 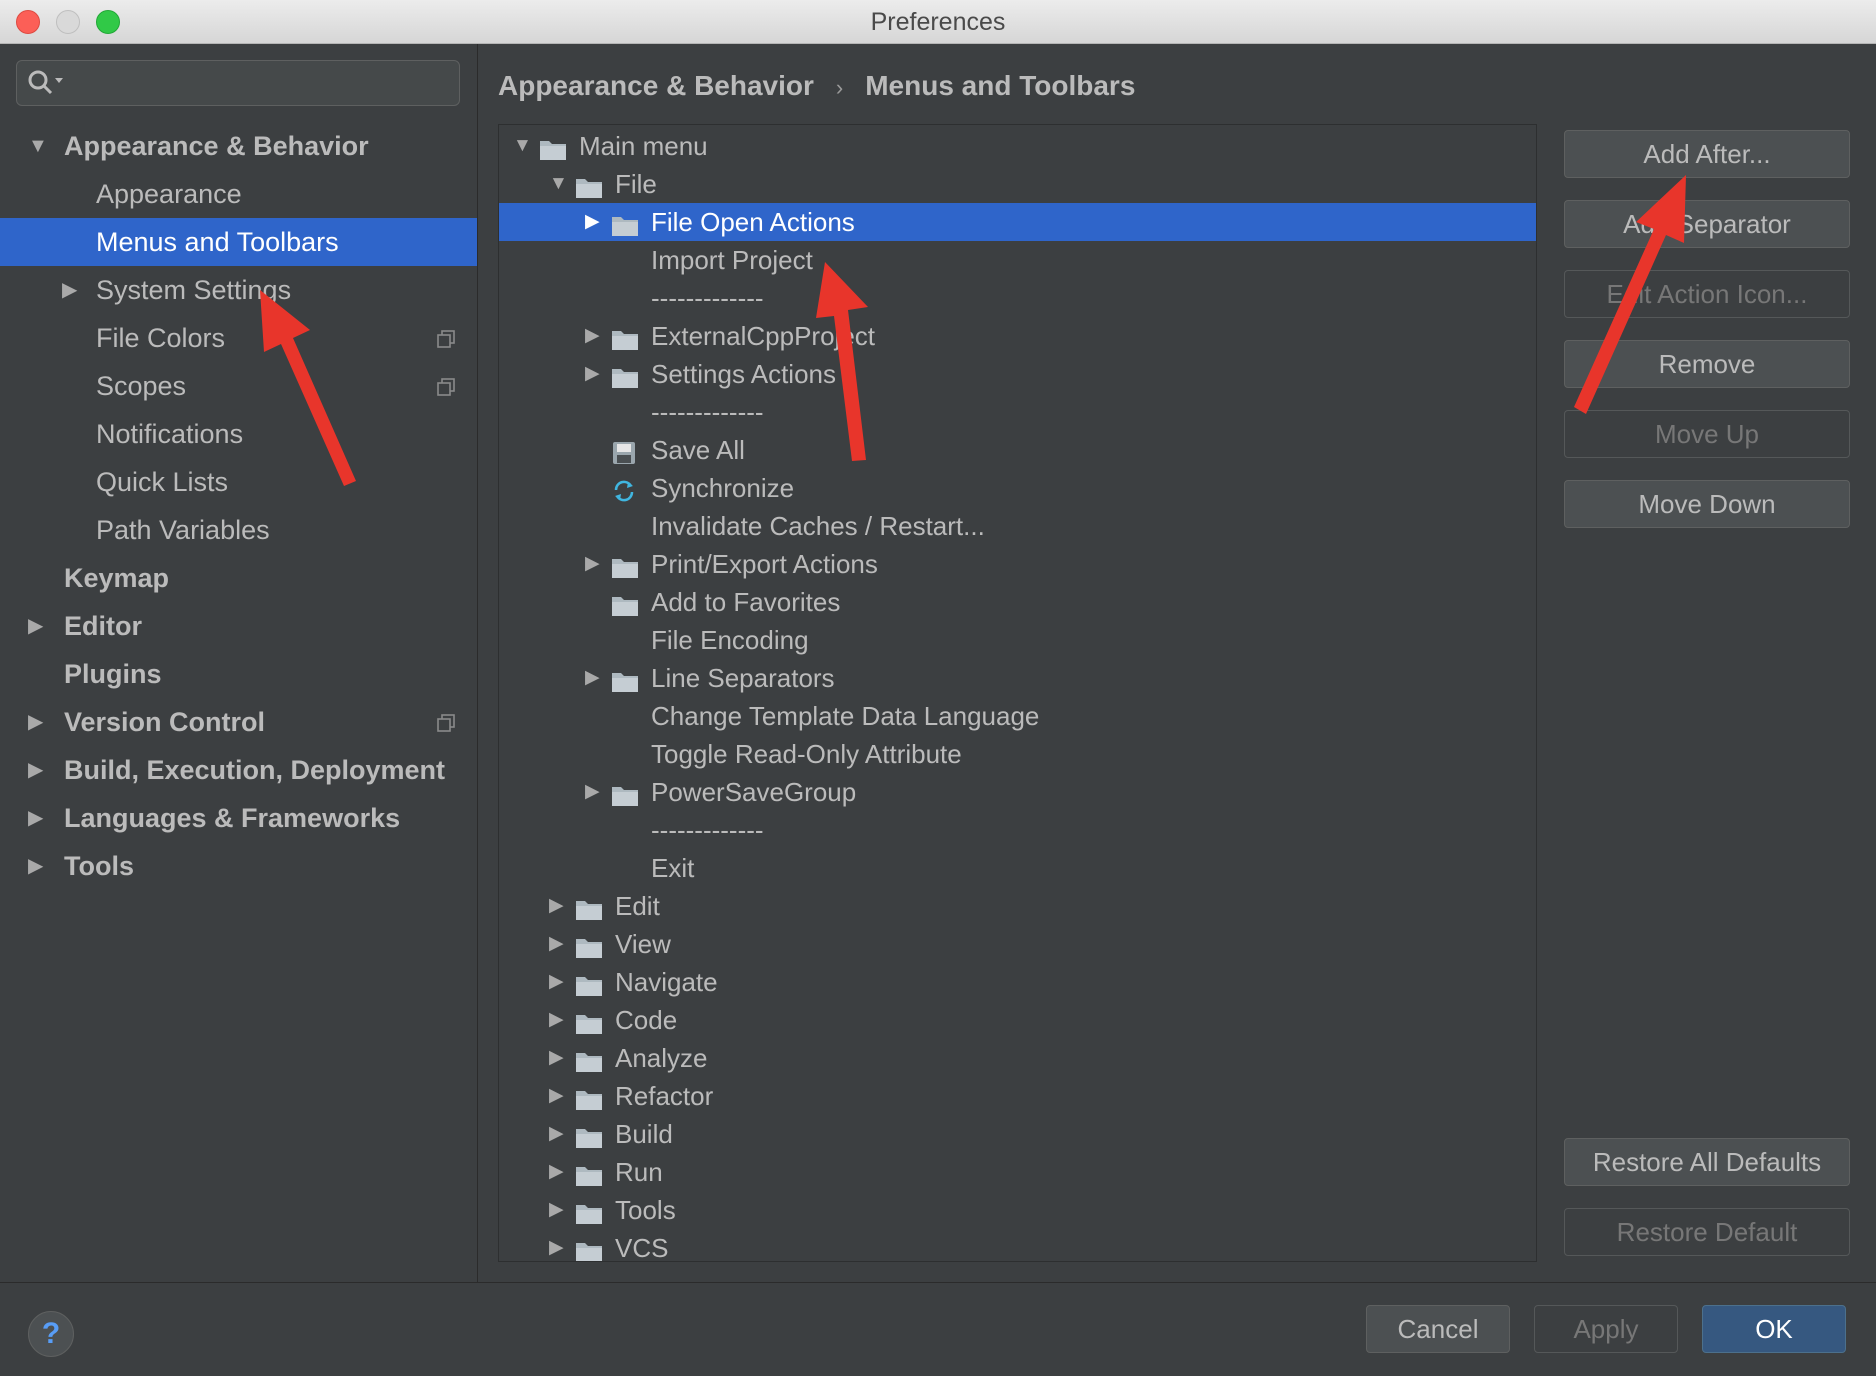 I want to click on sidebar-item-appearance: Appearance, so click(x=238, y=194).